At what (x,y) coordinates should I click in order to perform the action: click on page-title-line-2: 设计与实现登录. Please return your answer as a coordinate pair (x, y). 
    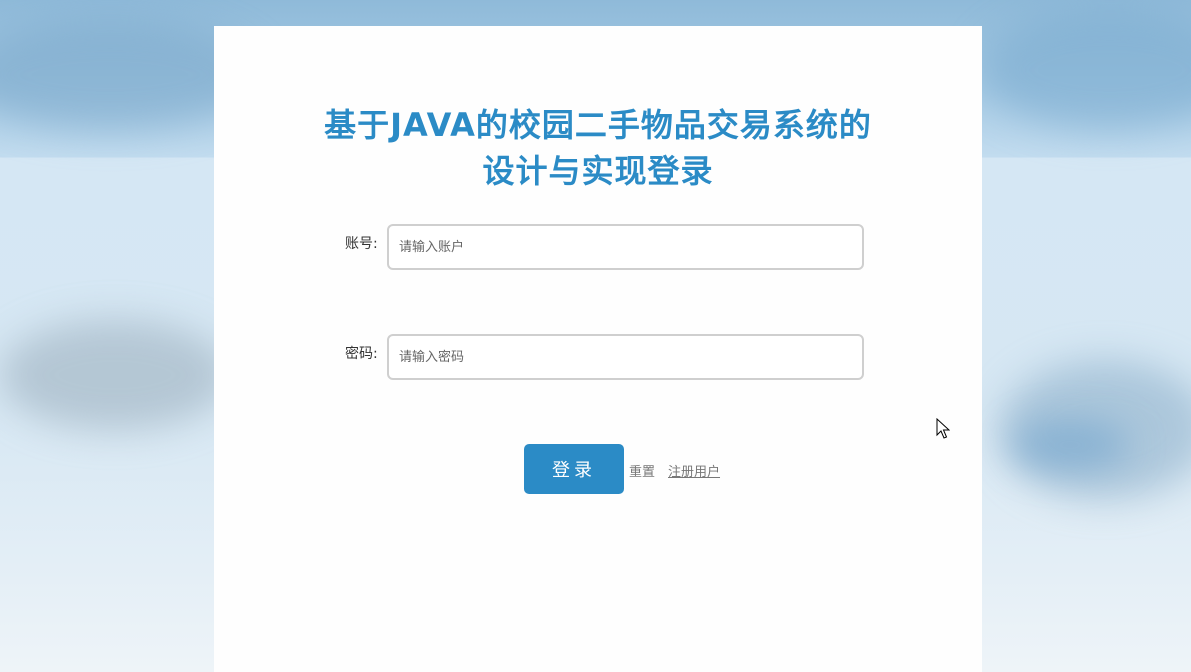
    Looking at the image, I should click on (598, 171).